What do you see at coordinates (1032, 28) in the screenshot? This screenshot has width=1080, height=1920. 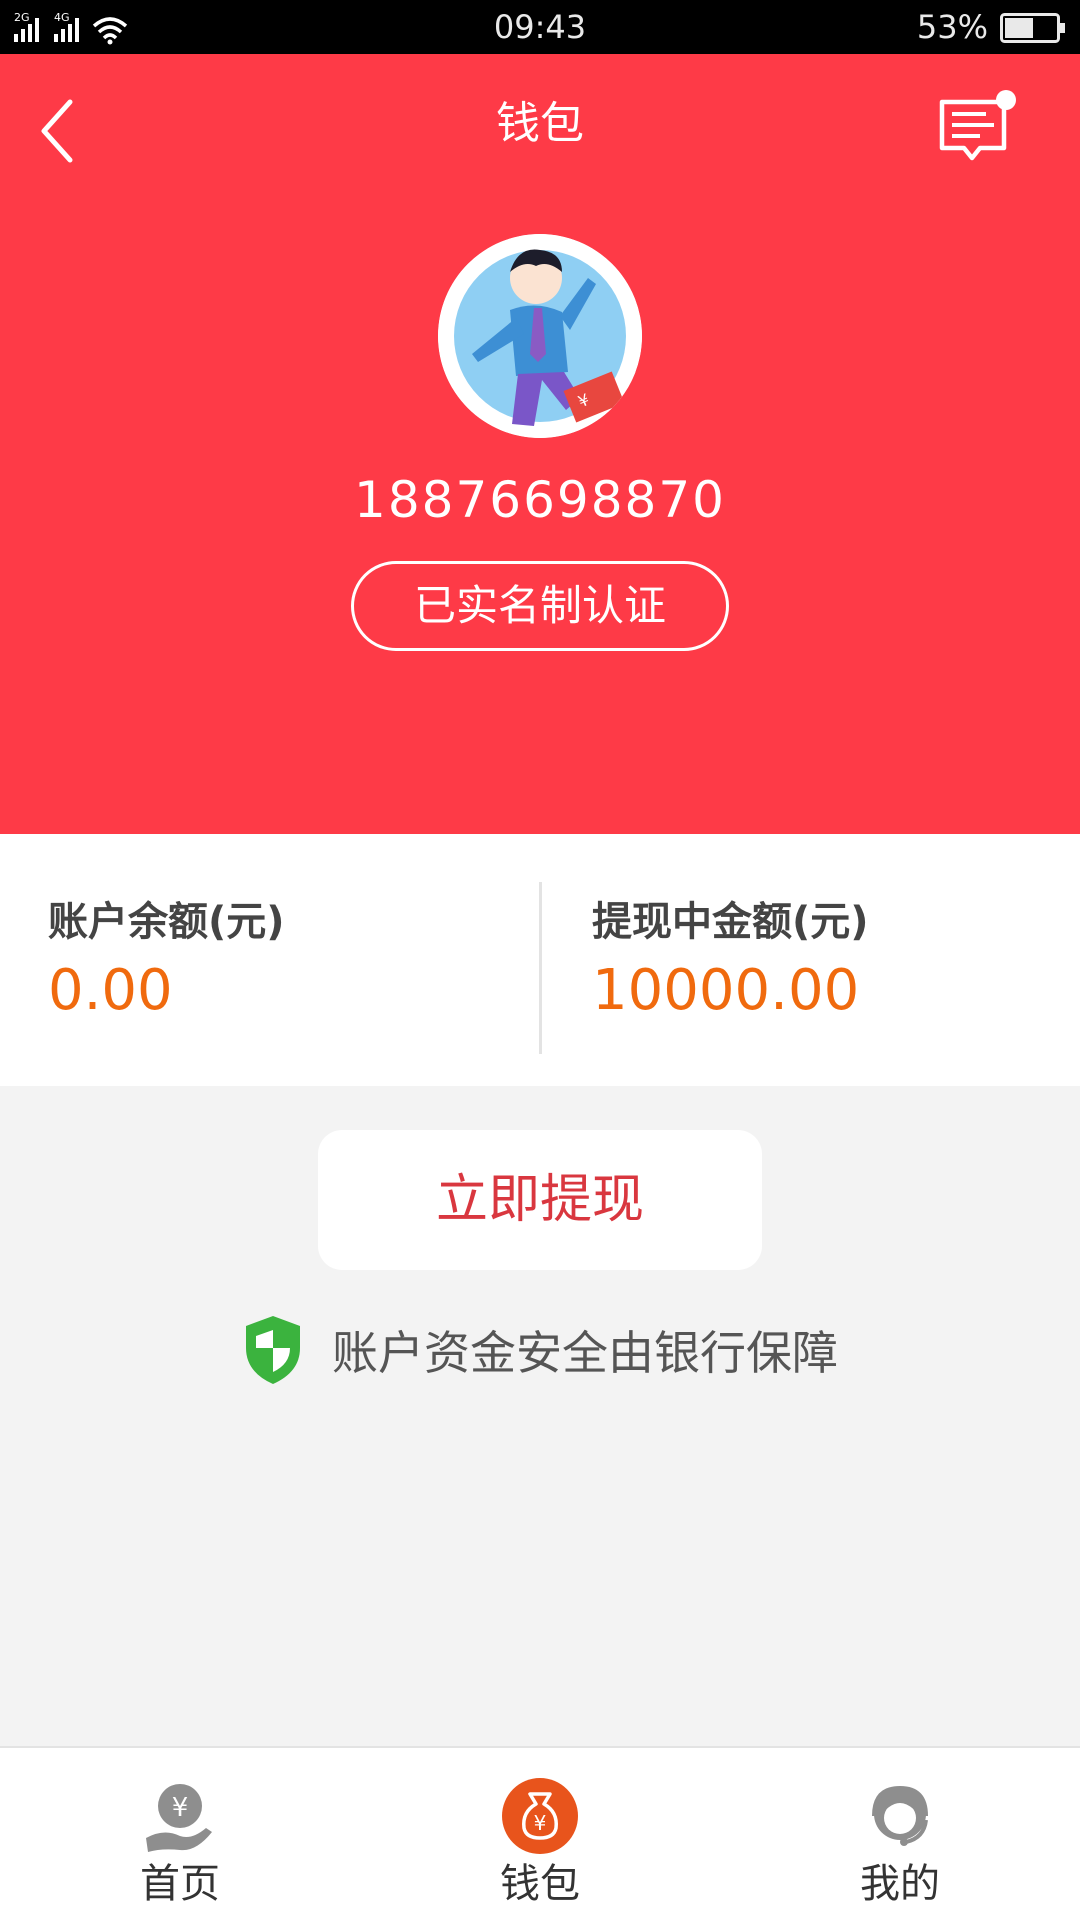 I see `battery-icon` at bounding box center [1032, 28].